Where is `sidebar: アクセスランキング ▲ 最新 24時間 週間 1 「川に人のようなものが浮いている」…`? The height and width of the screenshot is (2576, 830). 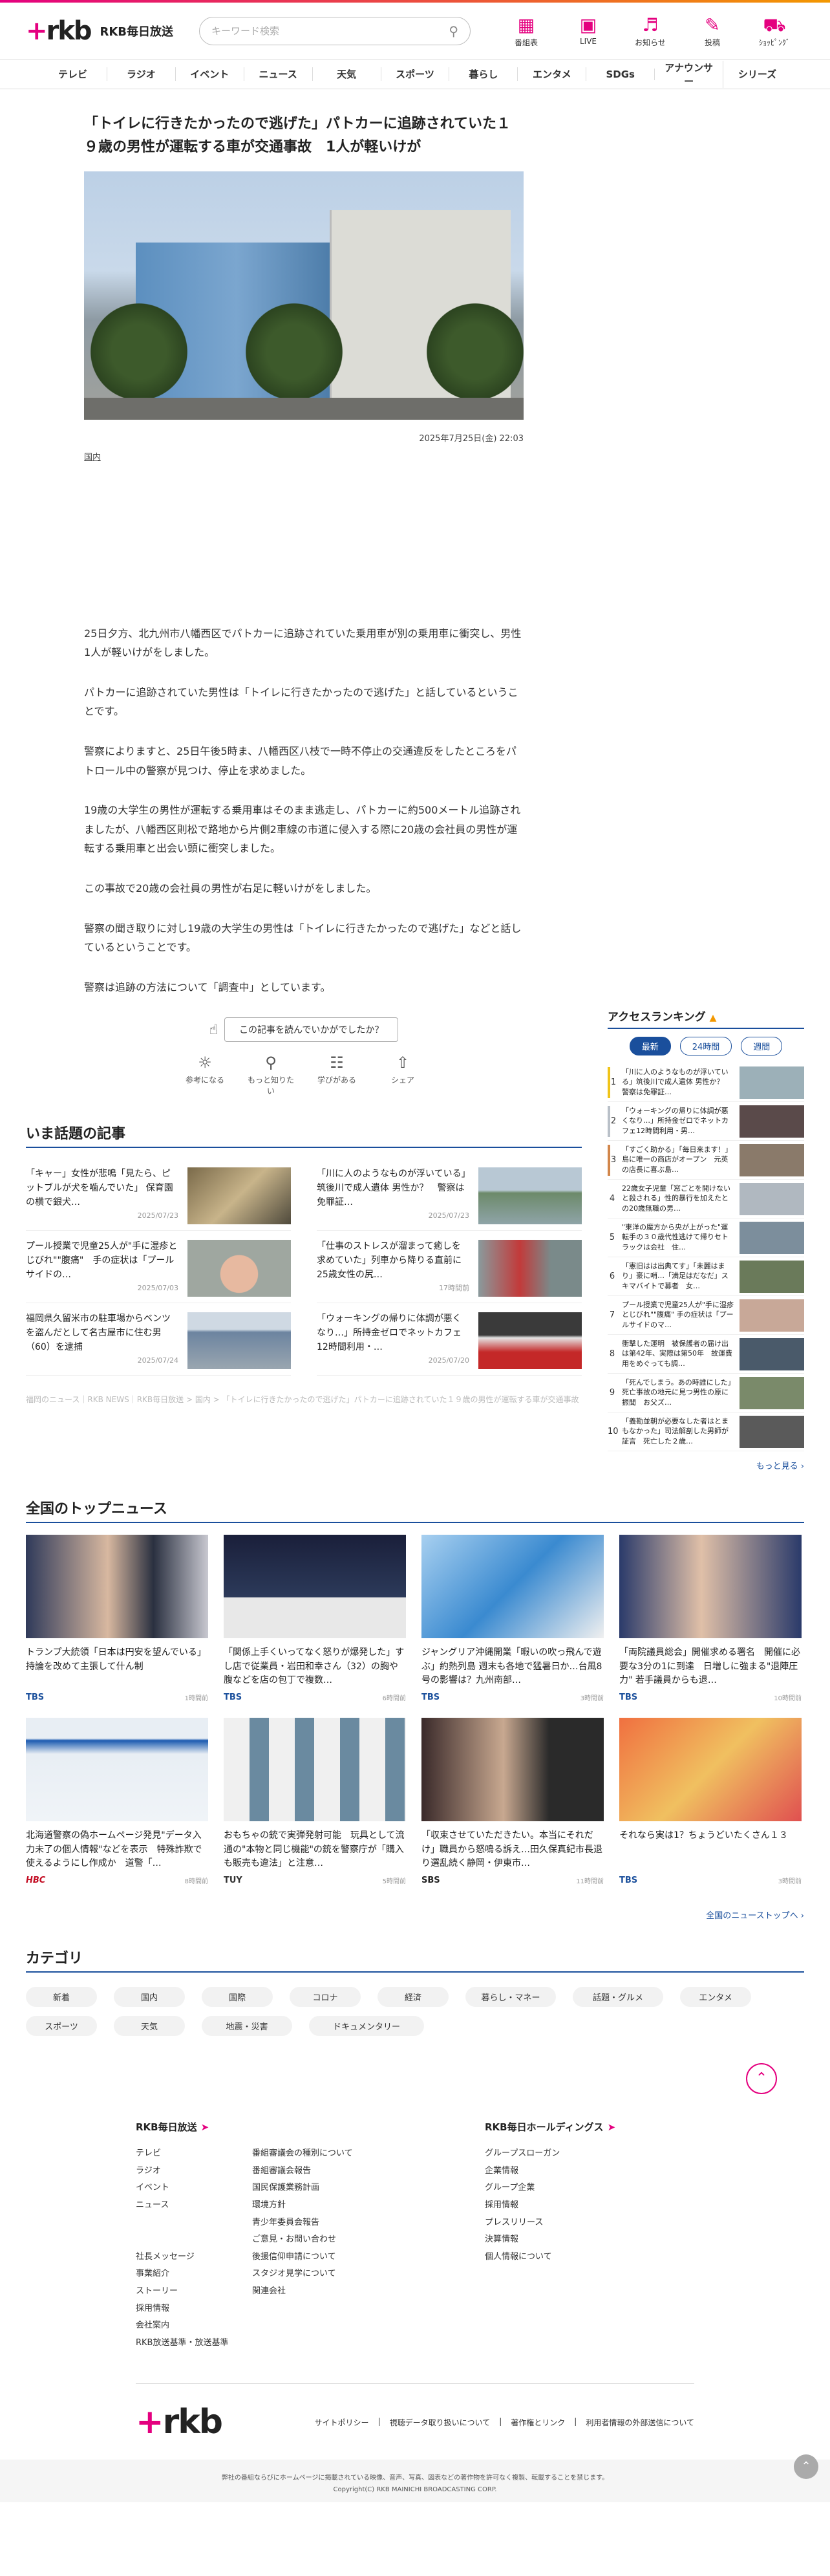 sidebar: アクセスランキング ▲ 最新 24時間 週間 1 「川に人のようなものが浮いている」… is located at coordinates (706, 780).